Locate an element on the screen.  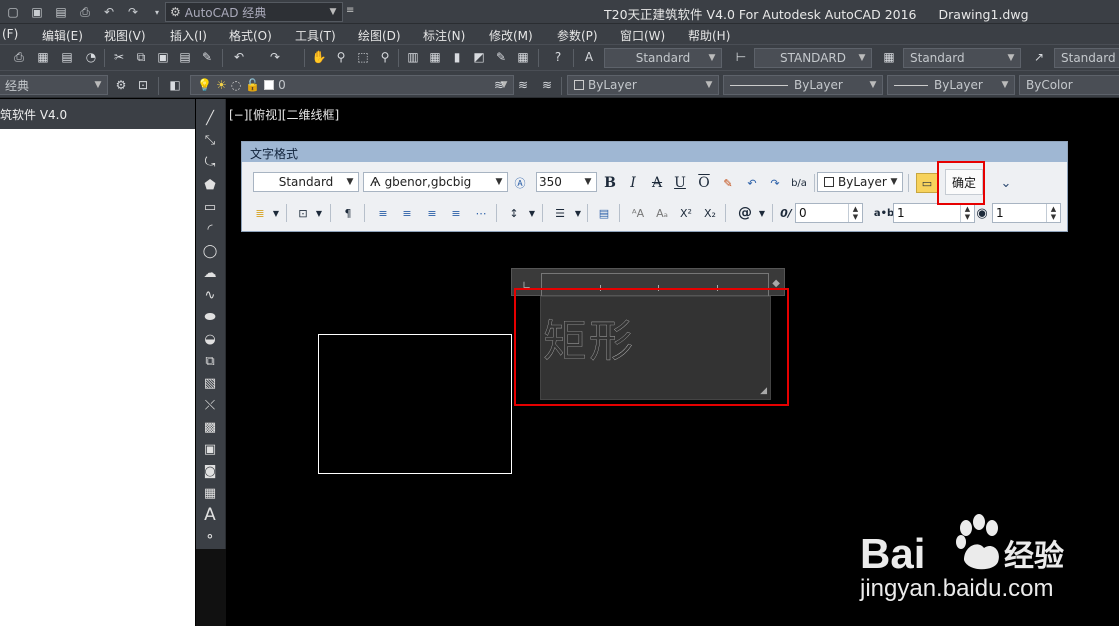
menu-help: 帮助(H) is located at coordinates (709, 35).